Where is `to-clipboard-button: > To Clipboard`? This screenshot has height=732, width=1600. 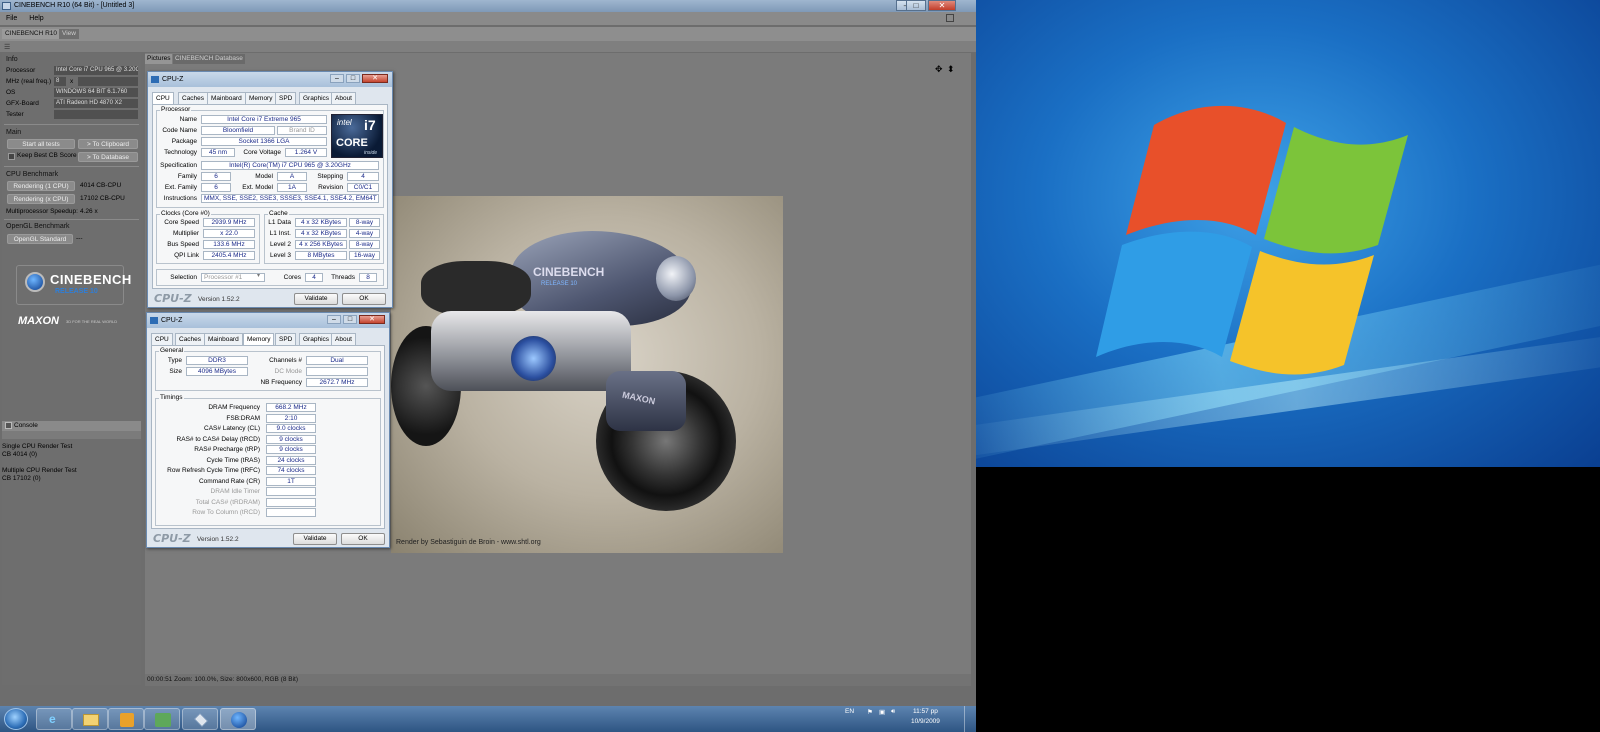
to-clipboard-button: > To Clipboard is located at coordinates (108, 144).